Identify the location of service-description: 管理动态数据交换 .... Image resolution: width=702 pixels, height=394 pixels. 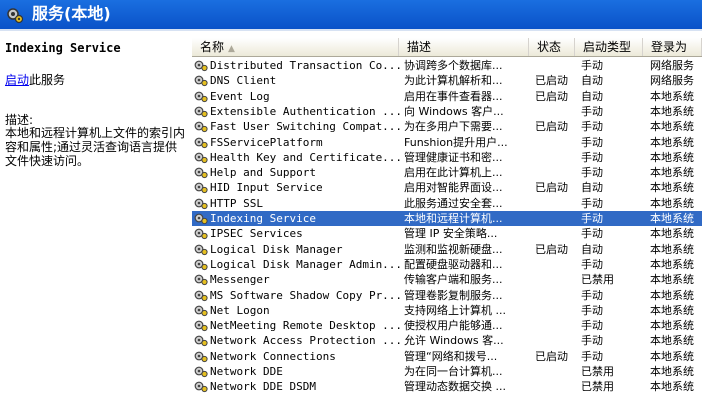
(455, 387).